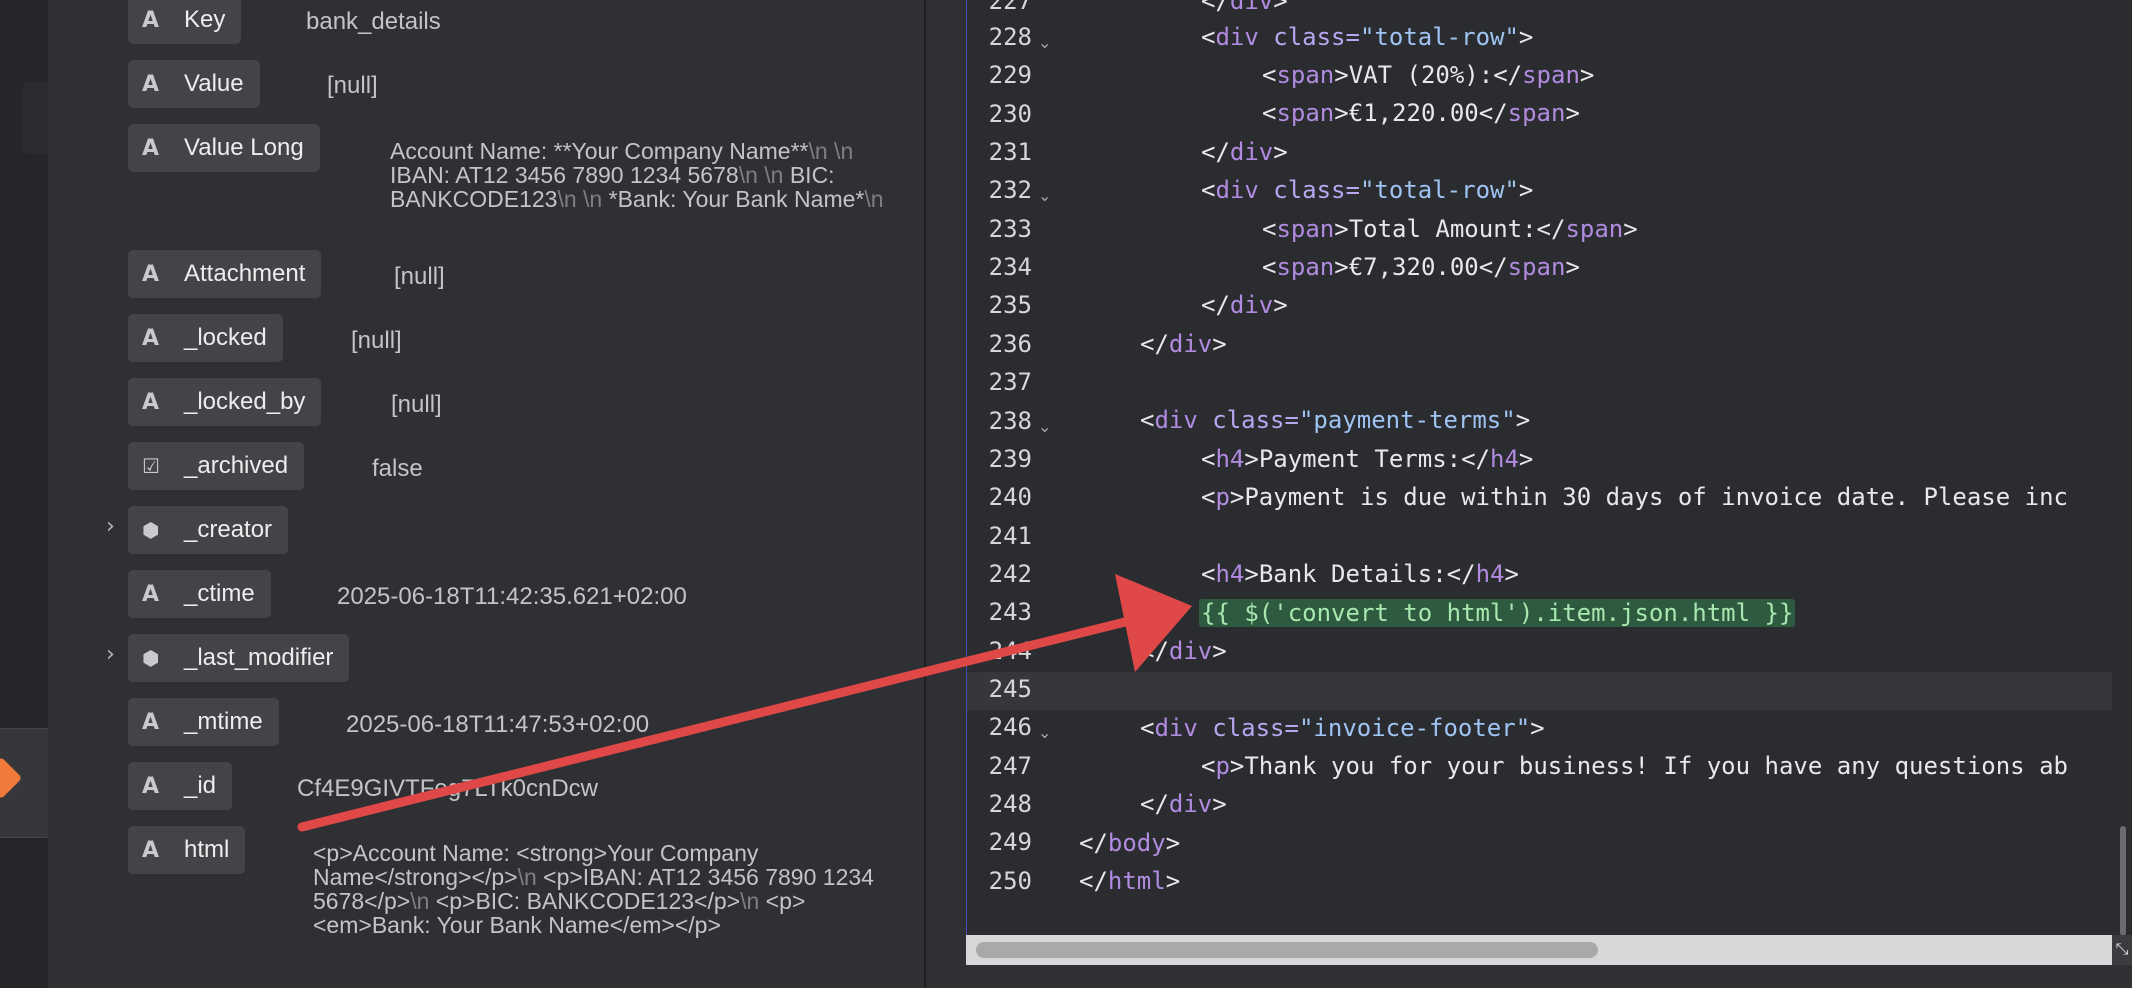 The height and width of the screenshot is (988, 2132). I want to click on code-line-246: <div class="invoice-footer">, so click(1342, 728).